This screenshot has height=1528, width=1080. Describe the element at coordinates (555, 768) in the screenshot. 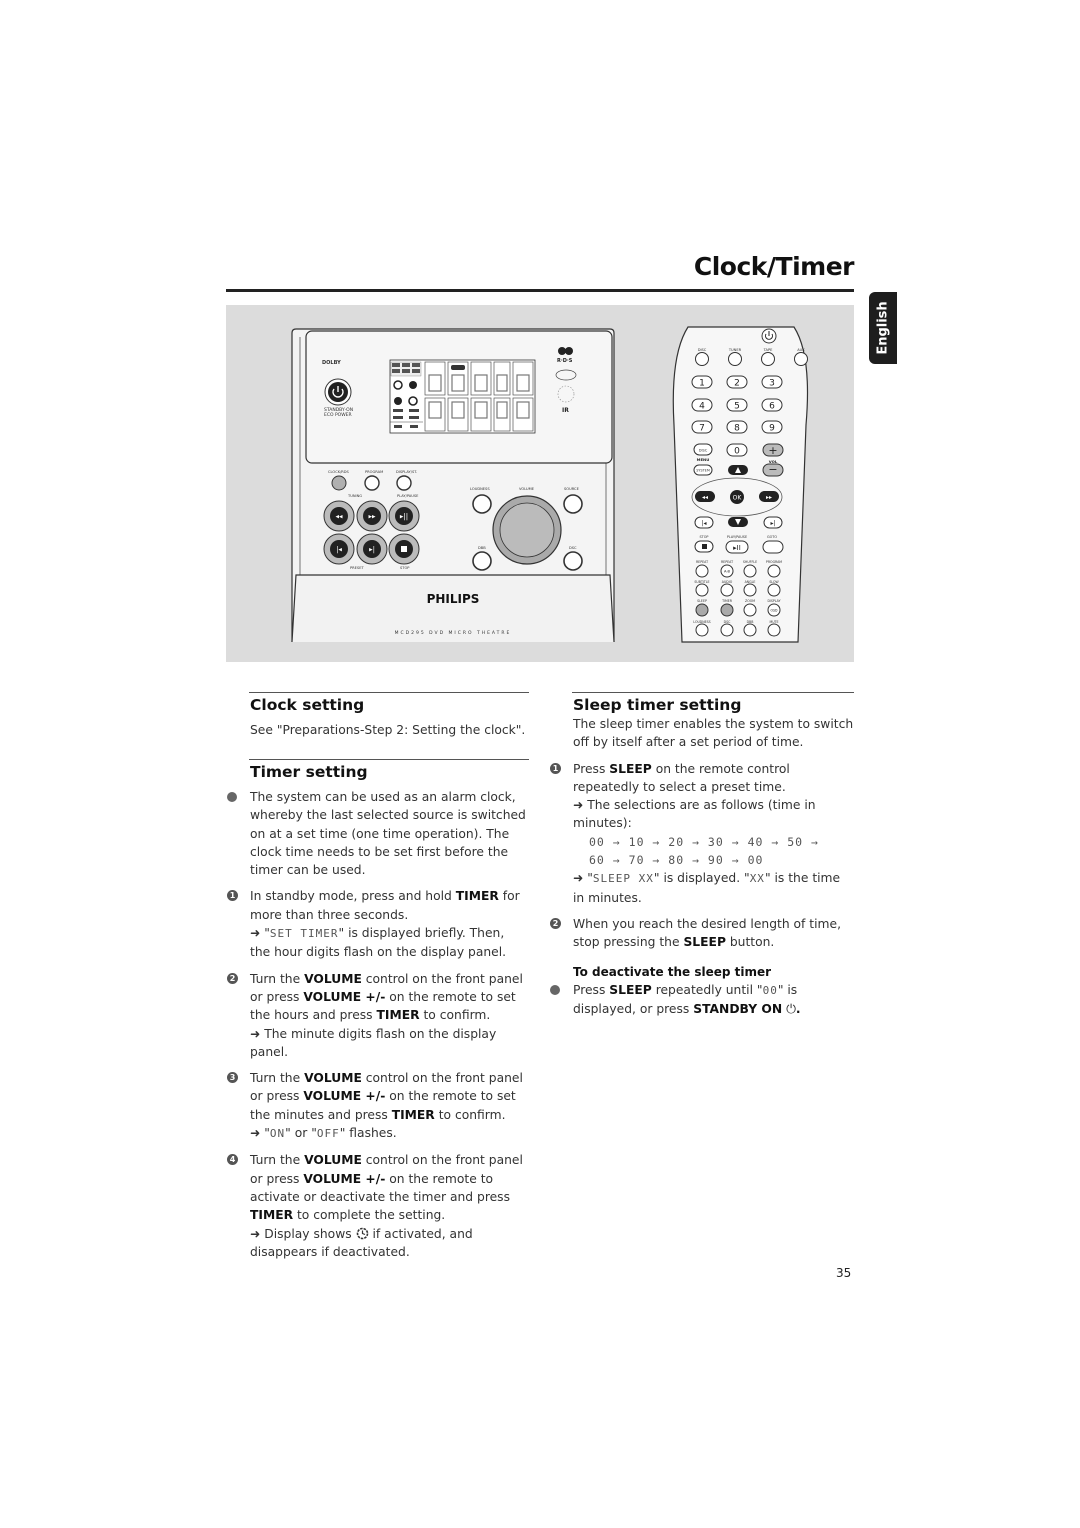

I see `step-marker-1: 1` at that location.